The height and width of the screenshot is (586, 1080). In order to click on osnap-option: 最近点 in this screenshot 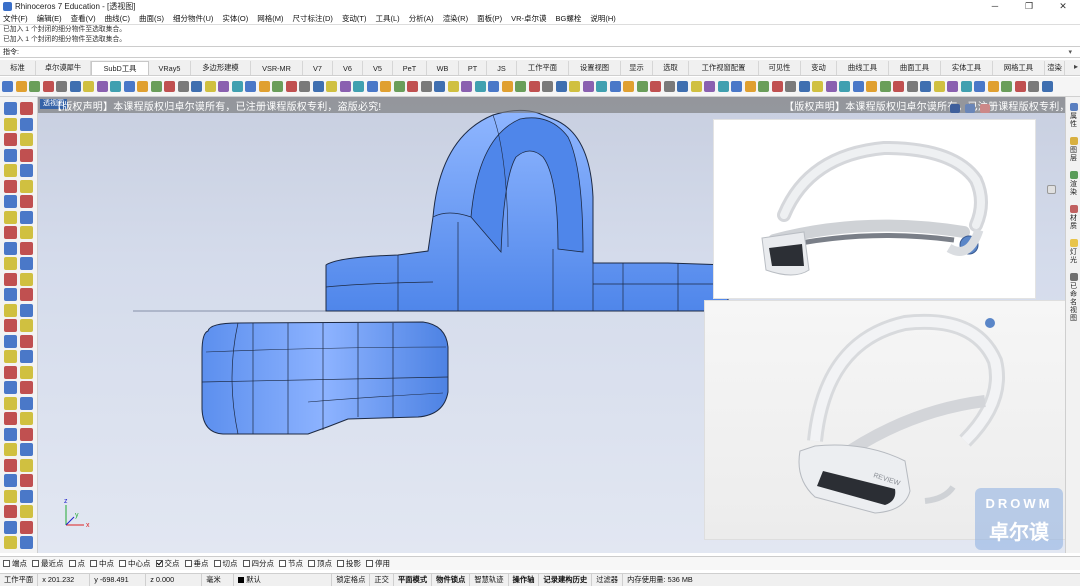, I will do `click(48, 563)`.